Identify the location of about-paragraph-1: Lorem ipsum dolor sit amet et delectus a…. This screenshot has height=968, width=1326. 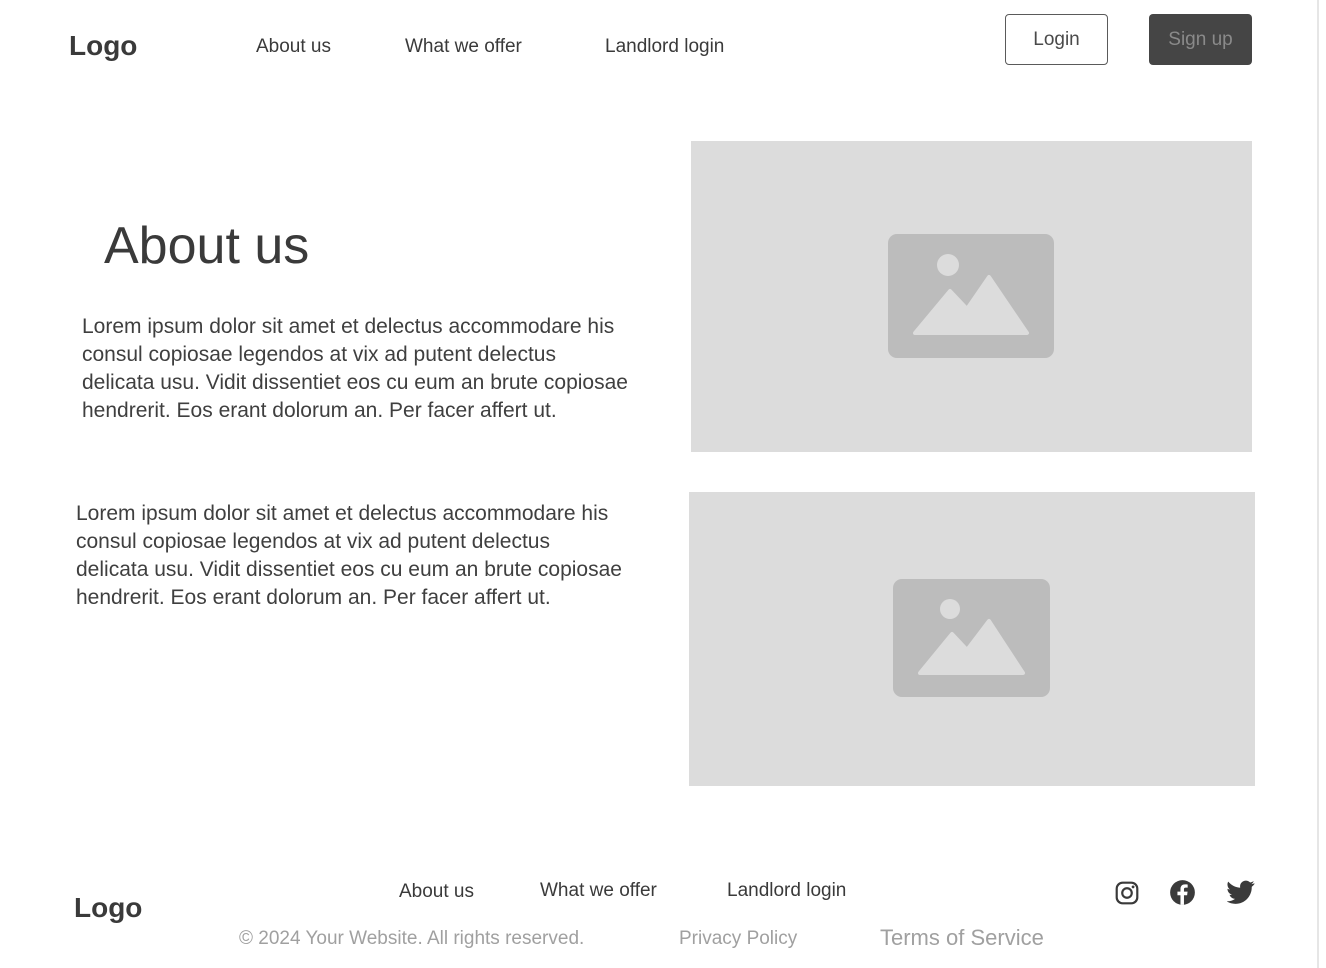
(355, 368).